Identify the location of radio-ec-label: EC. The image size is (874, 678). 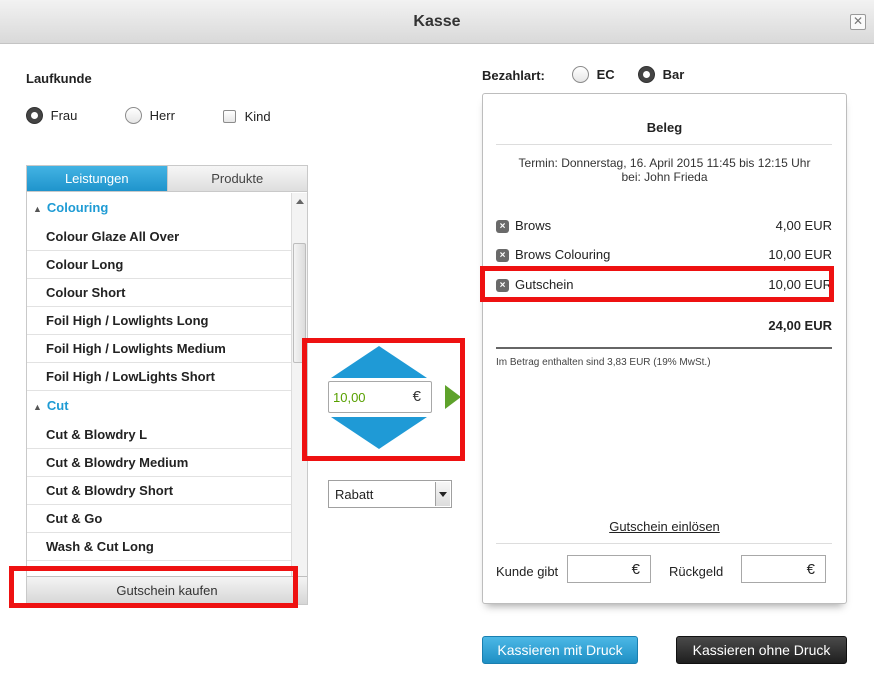
(605, 75).